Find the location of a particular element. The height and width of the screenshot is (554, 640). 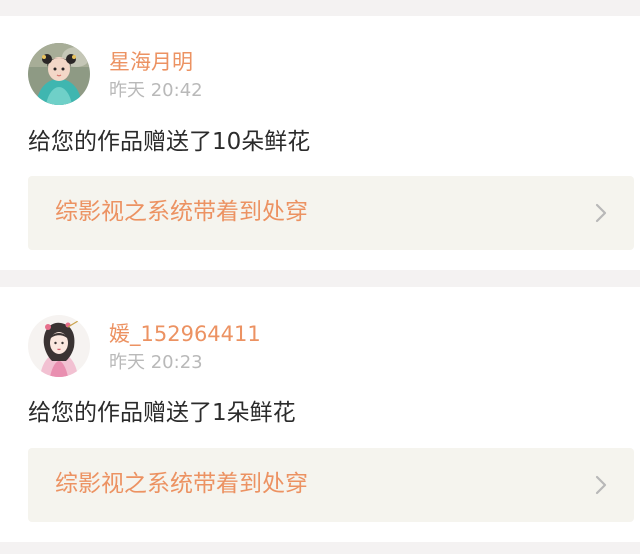

user-name: 星海月明 is located at coordinates (151, 62).